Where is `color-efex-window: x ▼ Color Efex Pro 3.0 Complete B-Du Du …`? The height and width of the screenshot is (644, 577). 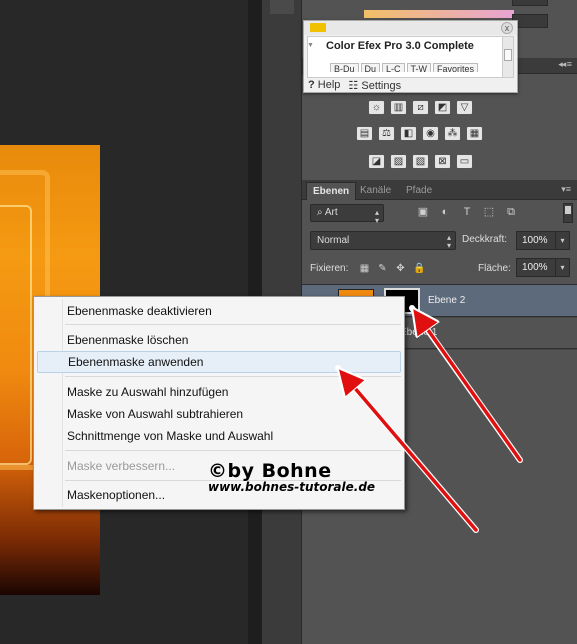 color-efex-window: x ▼ Color Efex Pro 3.0 Complete B-Du Du … is located at coordinates (410, 56).